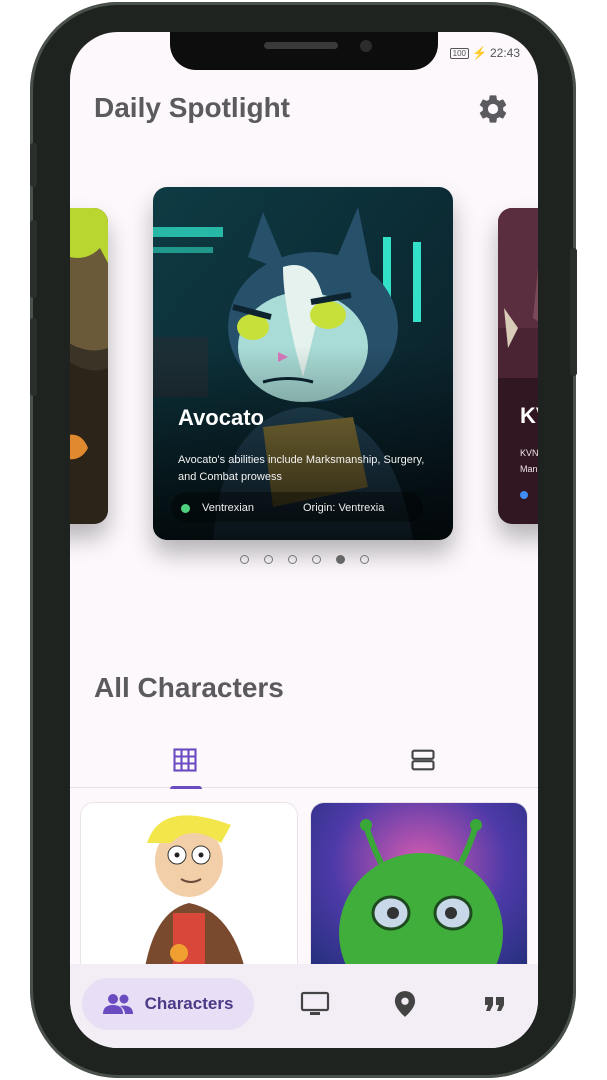 Image resolution: width=607 pixels, height=1080 pixels. What do you see at coordinates (304, 760) in the screenshot?
I see `view-mode-tabs` at bounding box center [304, 760].